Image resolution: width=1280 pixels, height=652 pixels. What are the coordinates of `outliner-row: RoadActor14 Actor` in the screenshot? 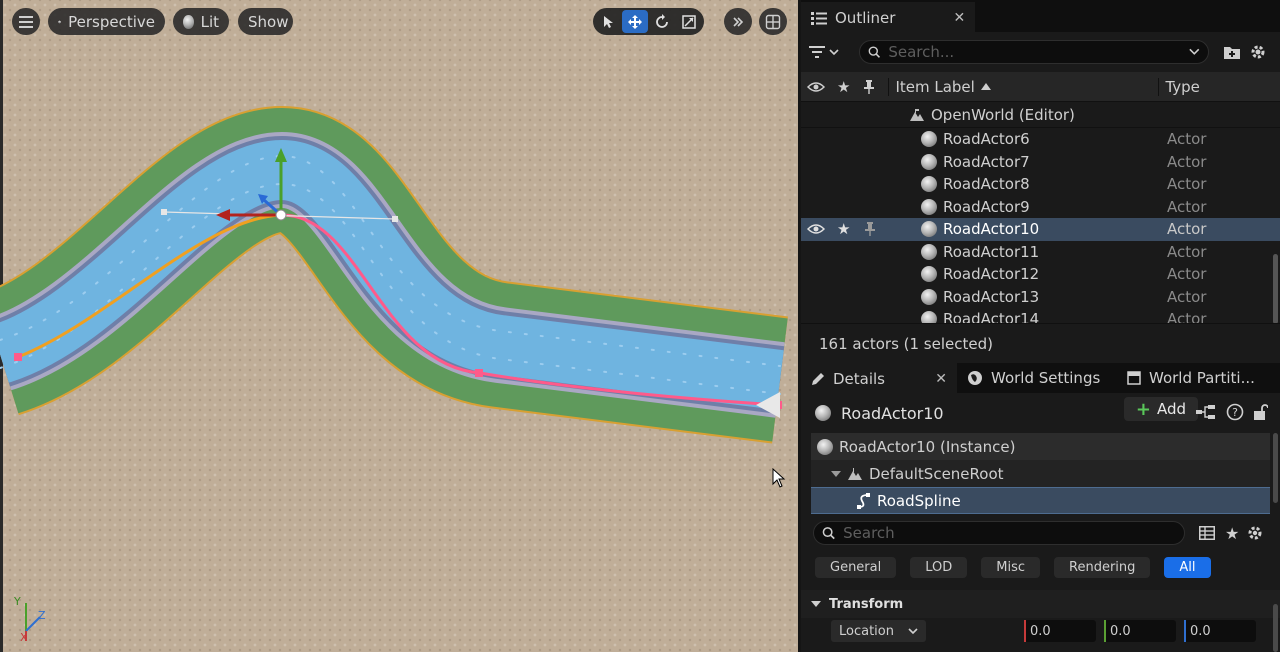 It's located at (1040, 315).